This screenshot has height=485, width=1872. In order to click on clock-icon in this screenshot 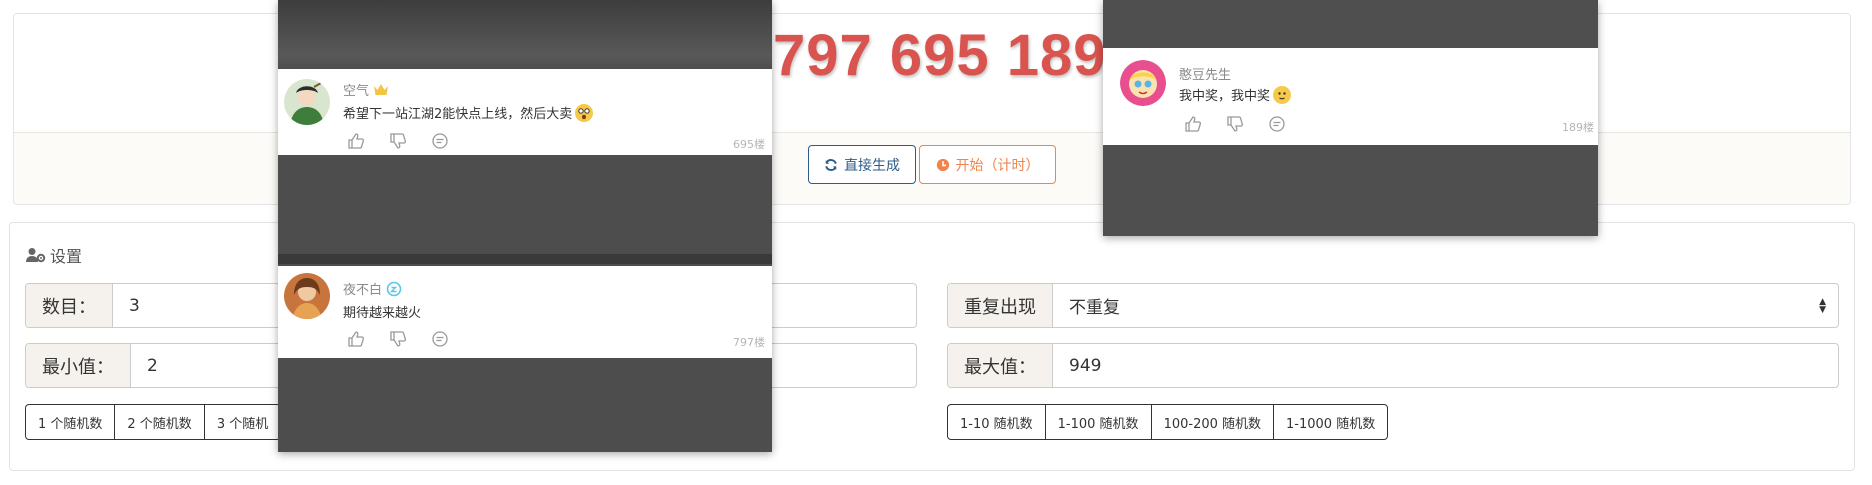, I will do `click(942, 164)`.